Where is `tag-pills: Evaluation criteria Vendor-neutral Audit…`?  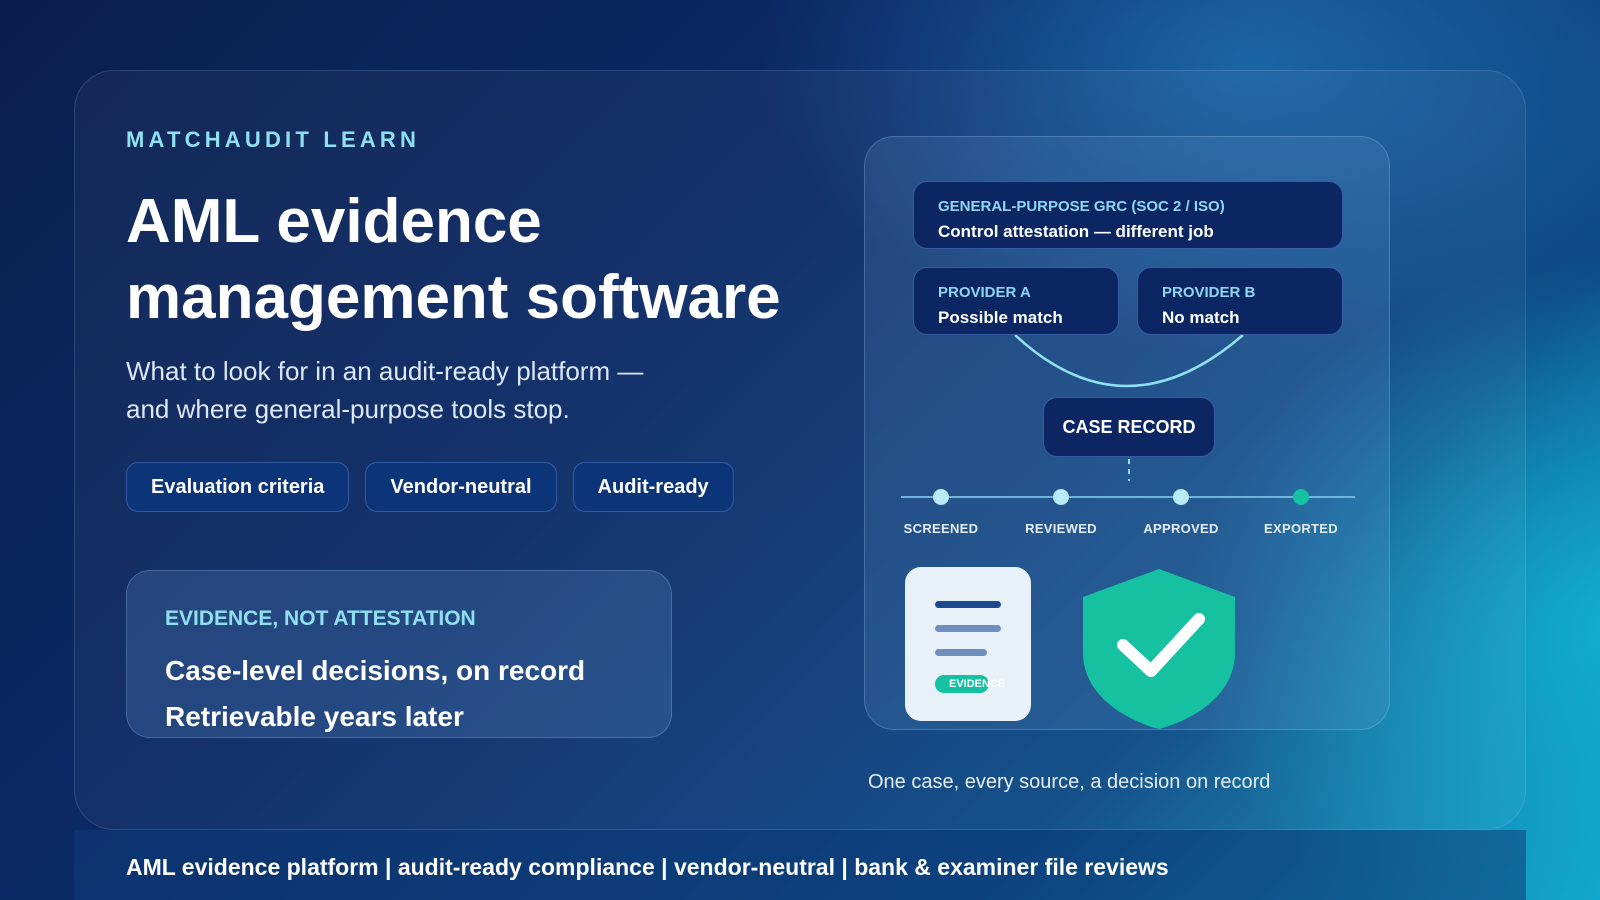 tag-pills: Evaluation criteria Vendor-neutral Audit… is located at coordinates (430, 487).